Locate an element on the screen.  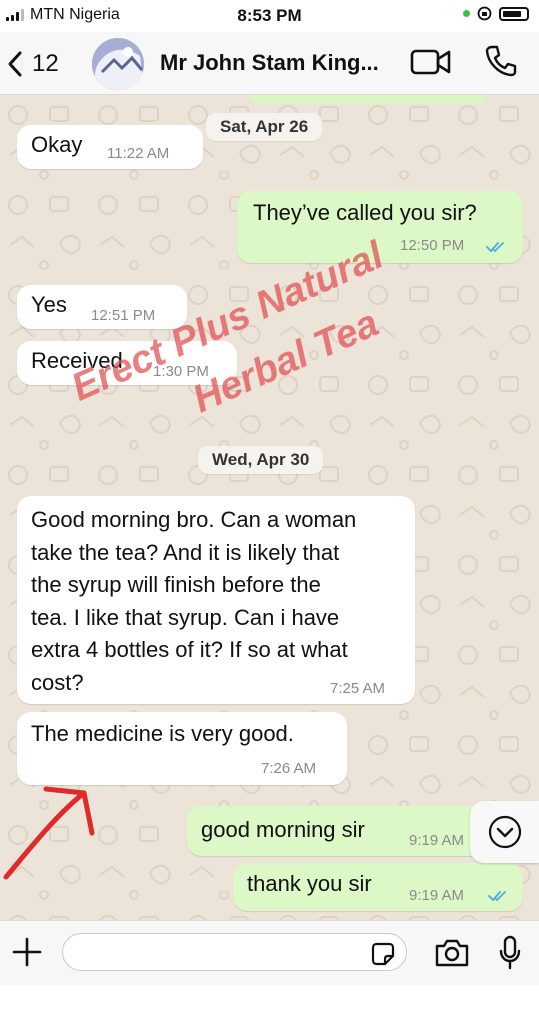
message-time: 7:25 AM is located at coordinates (358, 688).